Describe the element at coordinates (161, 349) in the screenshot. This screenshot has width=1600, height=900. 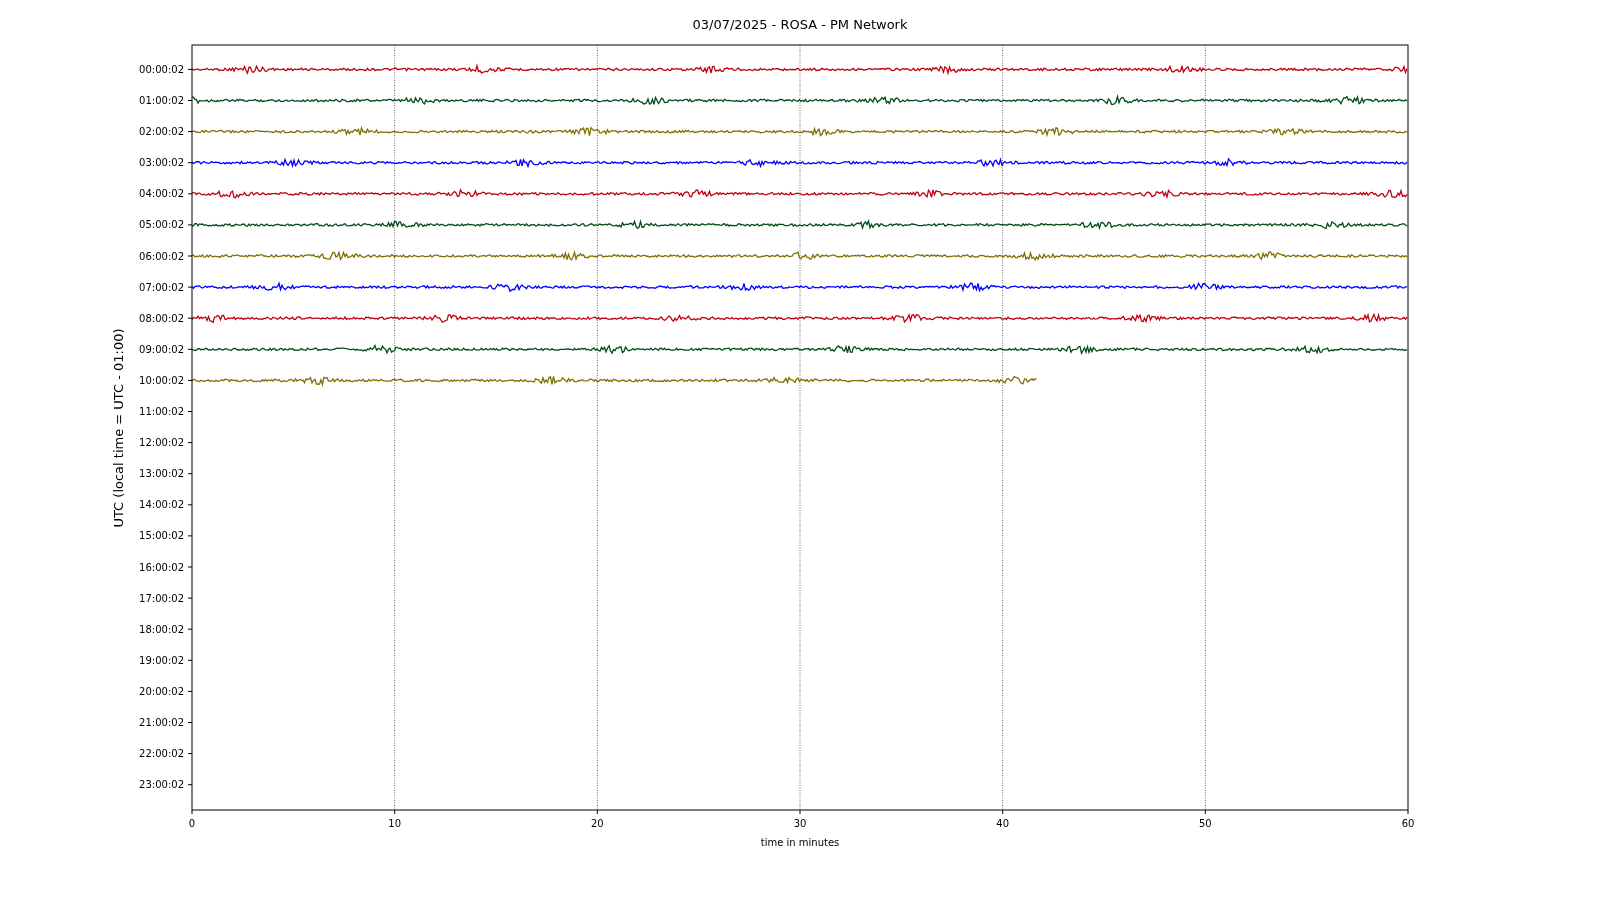
I see `tick-label: 09:00:02` at that location.